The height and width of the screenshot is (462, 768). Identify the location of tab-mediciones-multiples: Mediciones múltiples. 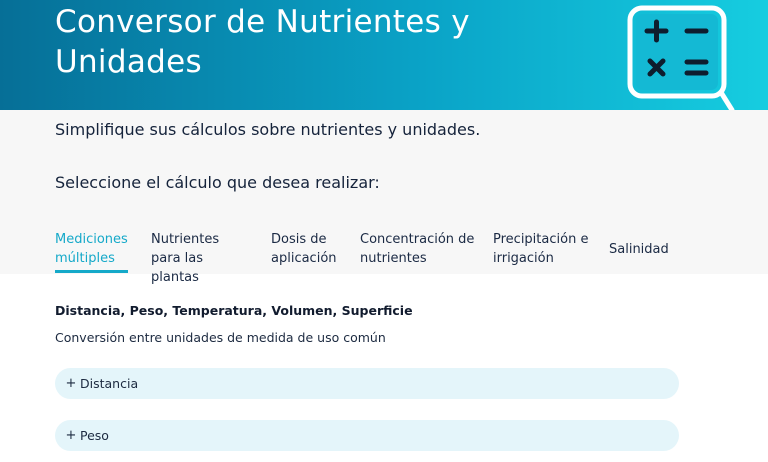
(95, 249).